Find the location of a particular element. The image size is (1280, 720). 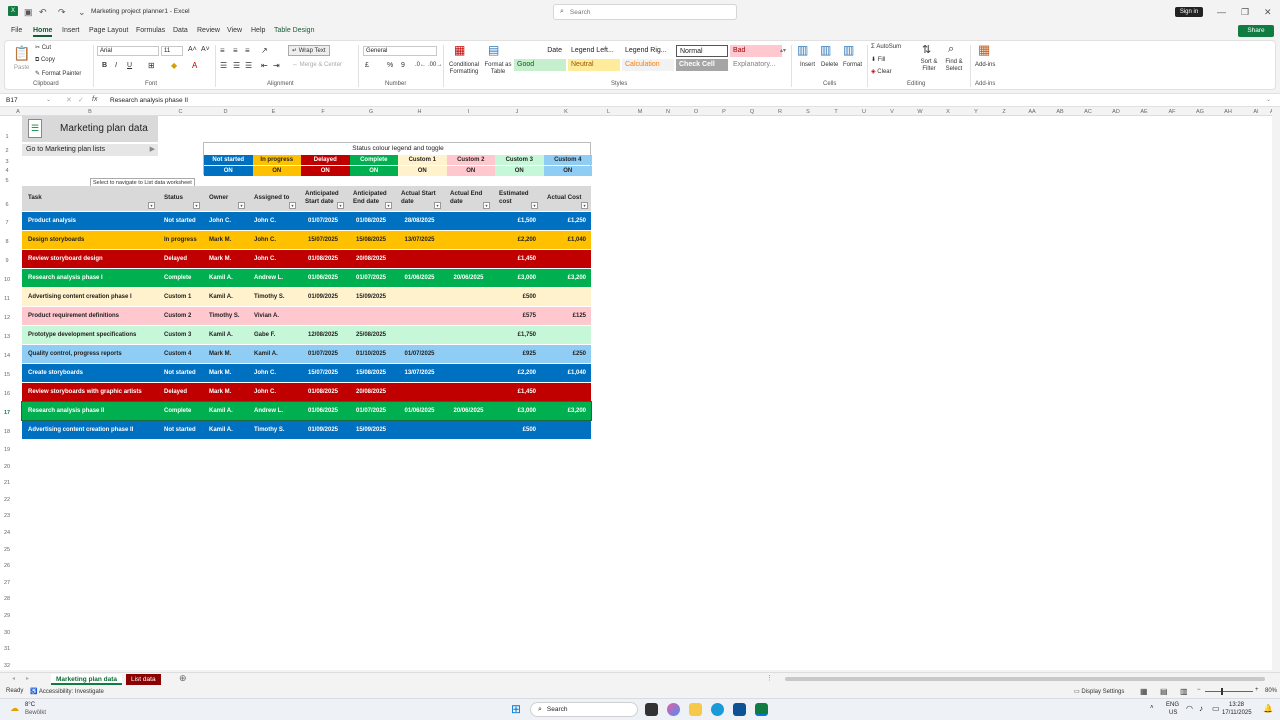

prev-sheet-icon: ◂ is located at coordinates (13, 678).